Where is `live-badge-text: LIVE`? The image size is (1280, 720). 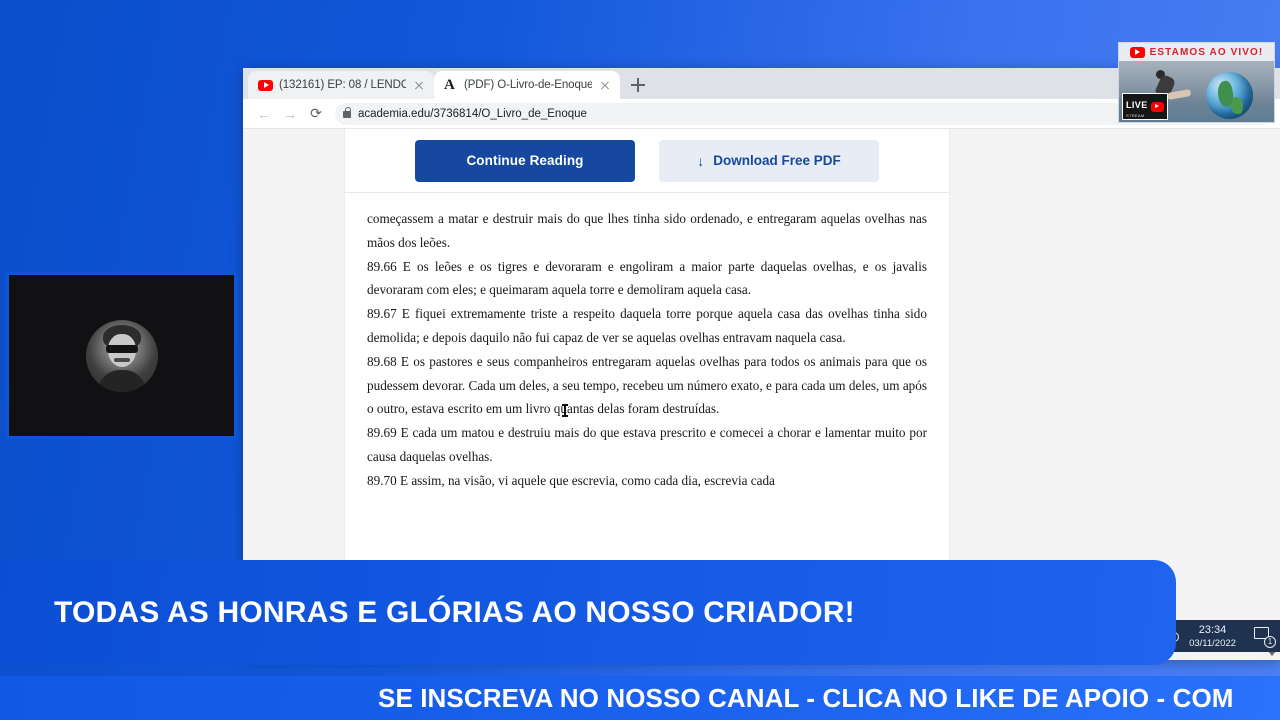 live-badge-text: LIVE is located at coordinates (1137, 105).